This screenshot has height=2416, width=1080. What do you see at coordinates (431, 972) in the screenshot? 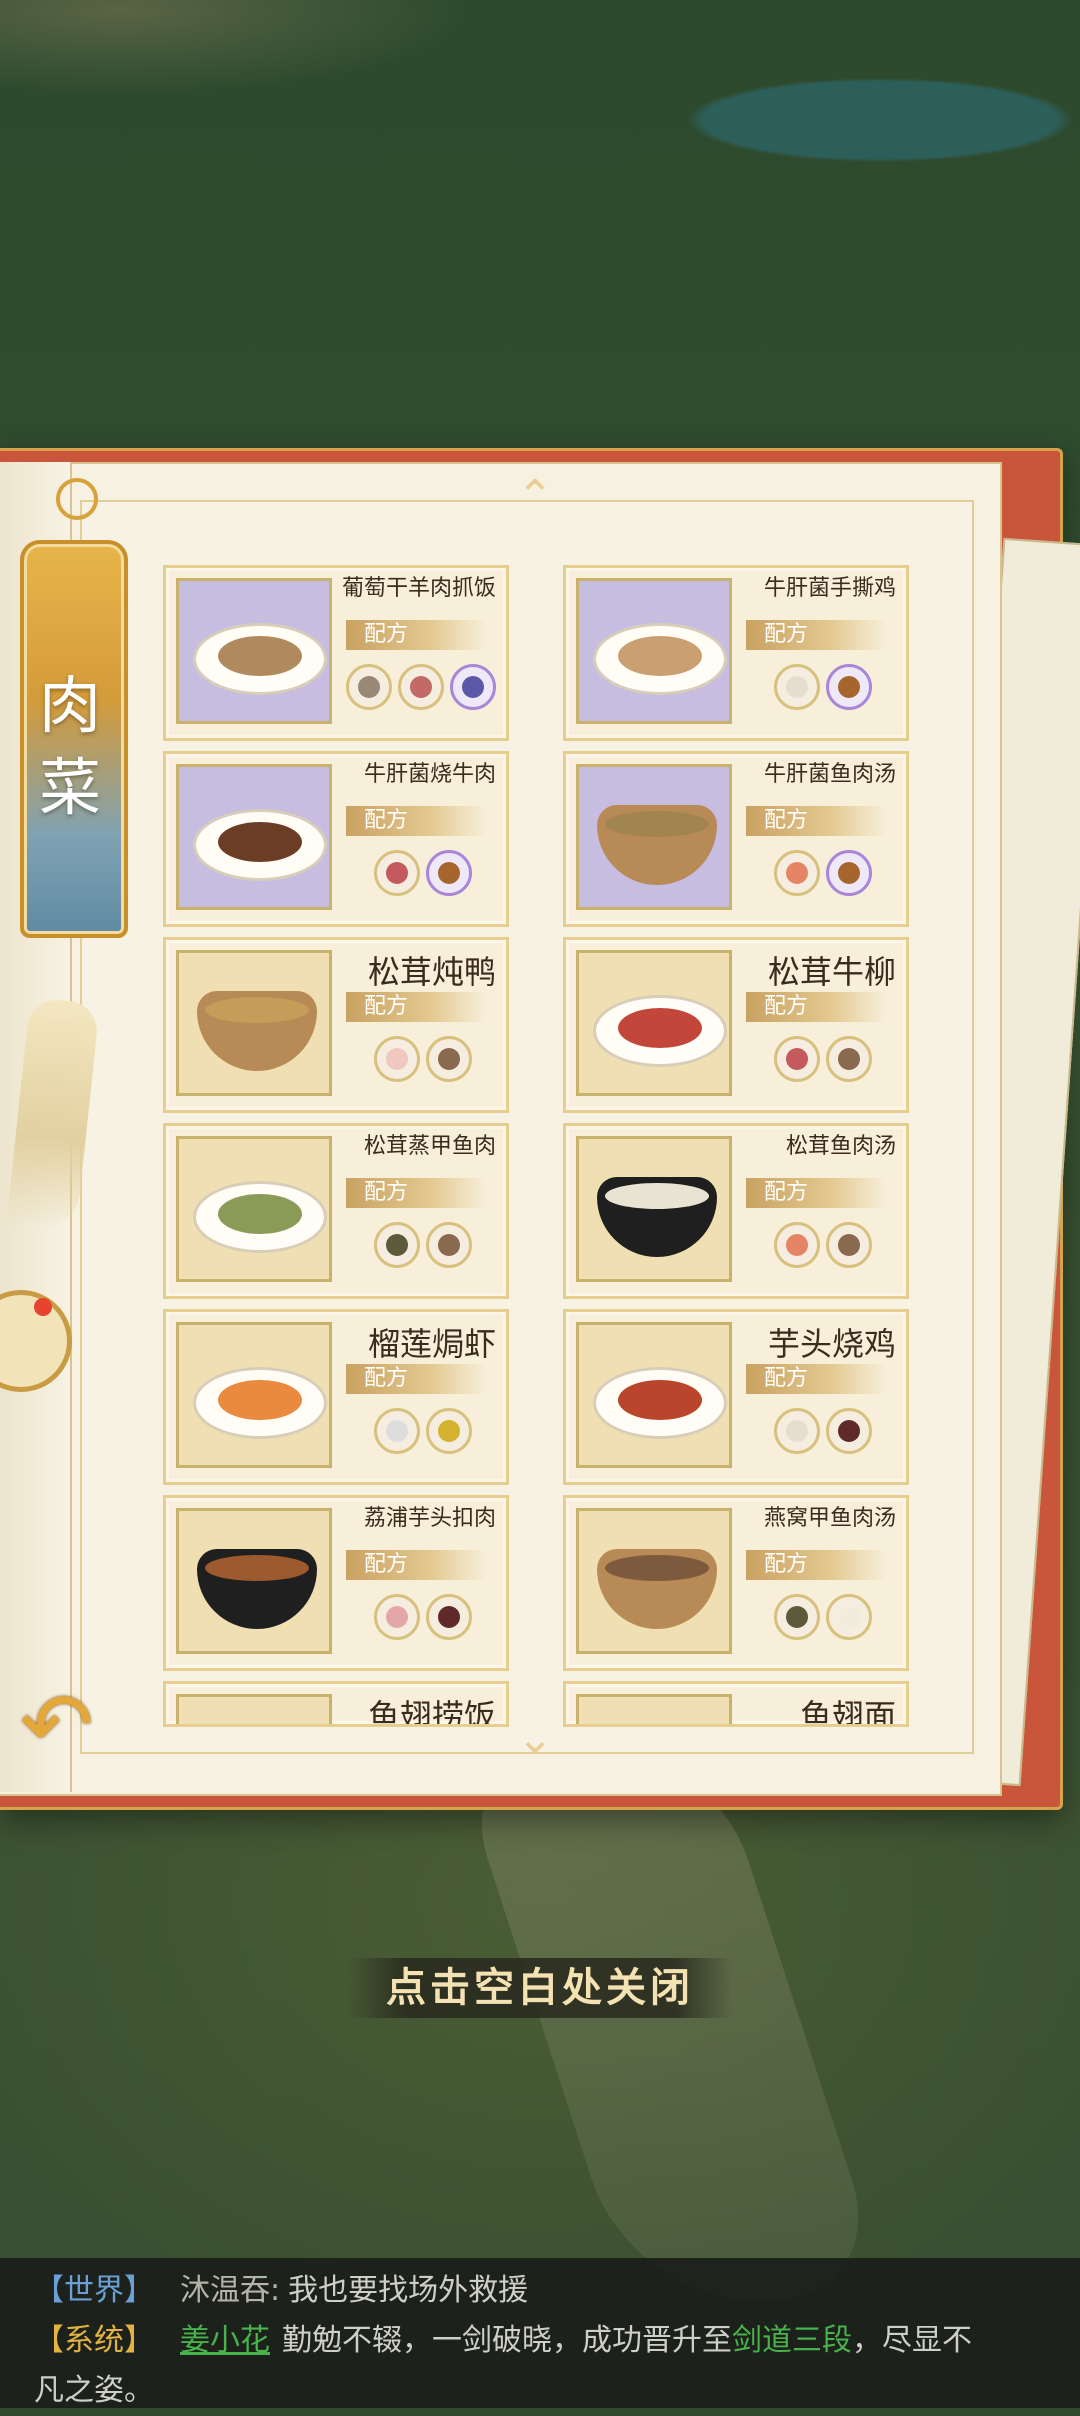
I see `recipe-title: 松茸炖鸭` at bounding box center [431, 972].